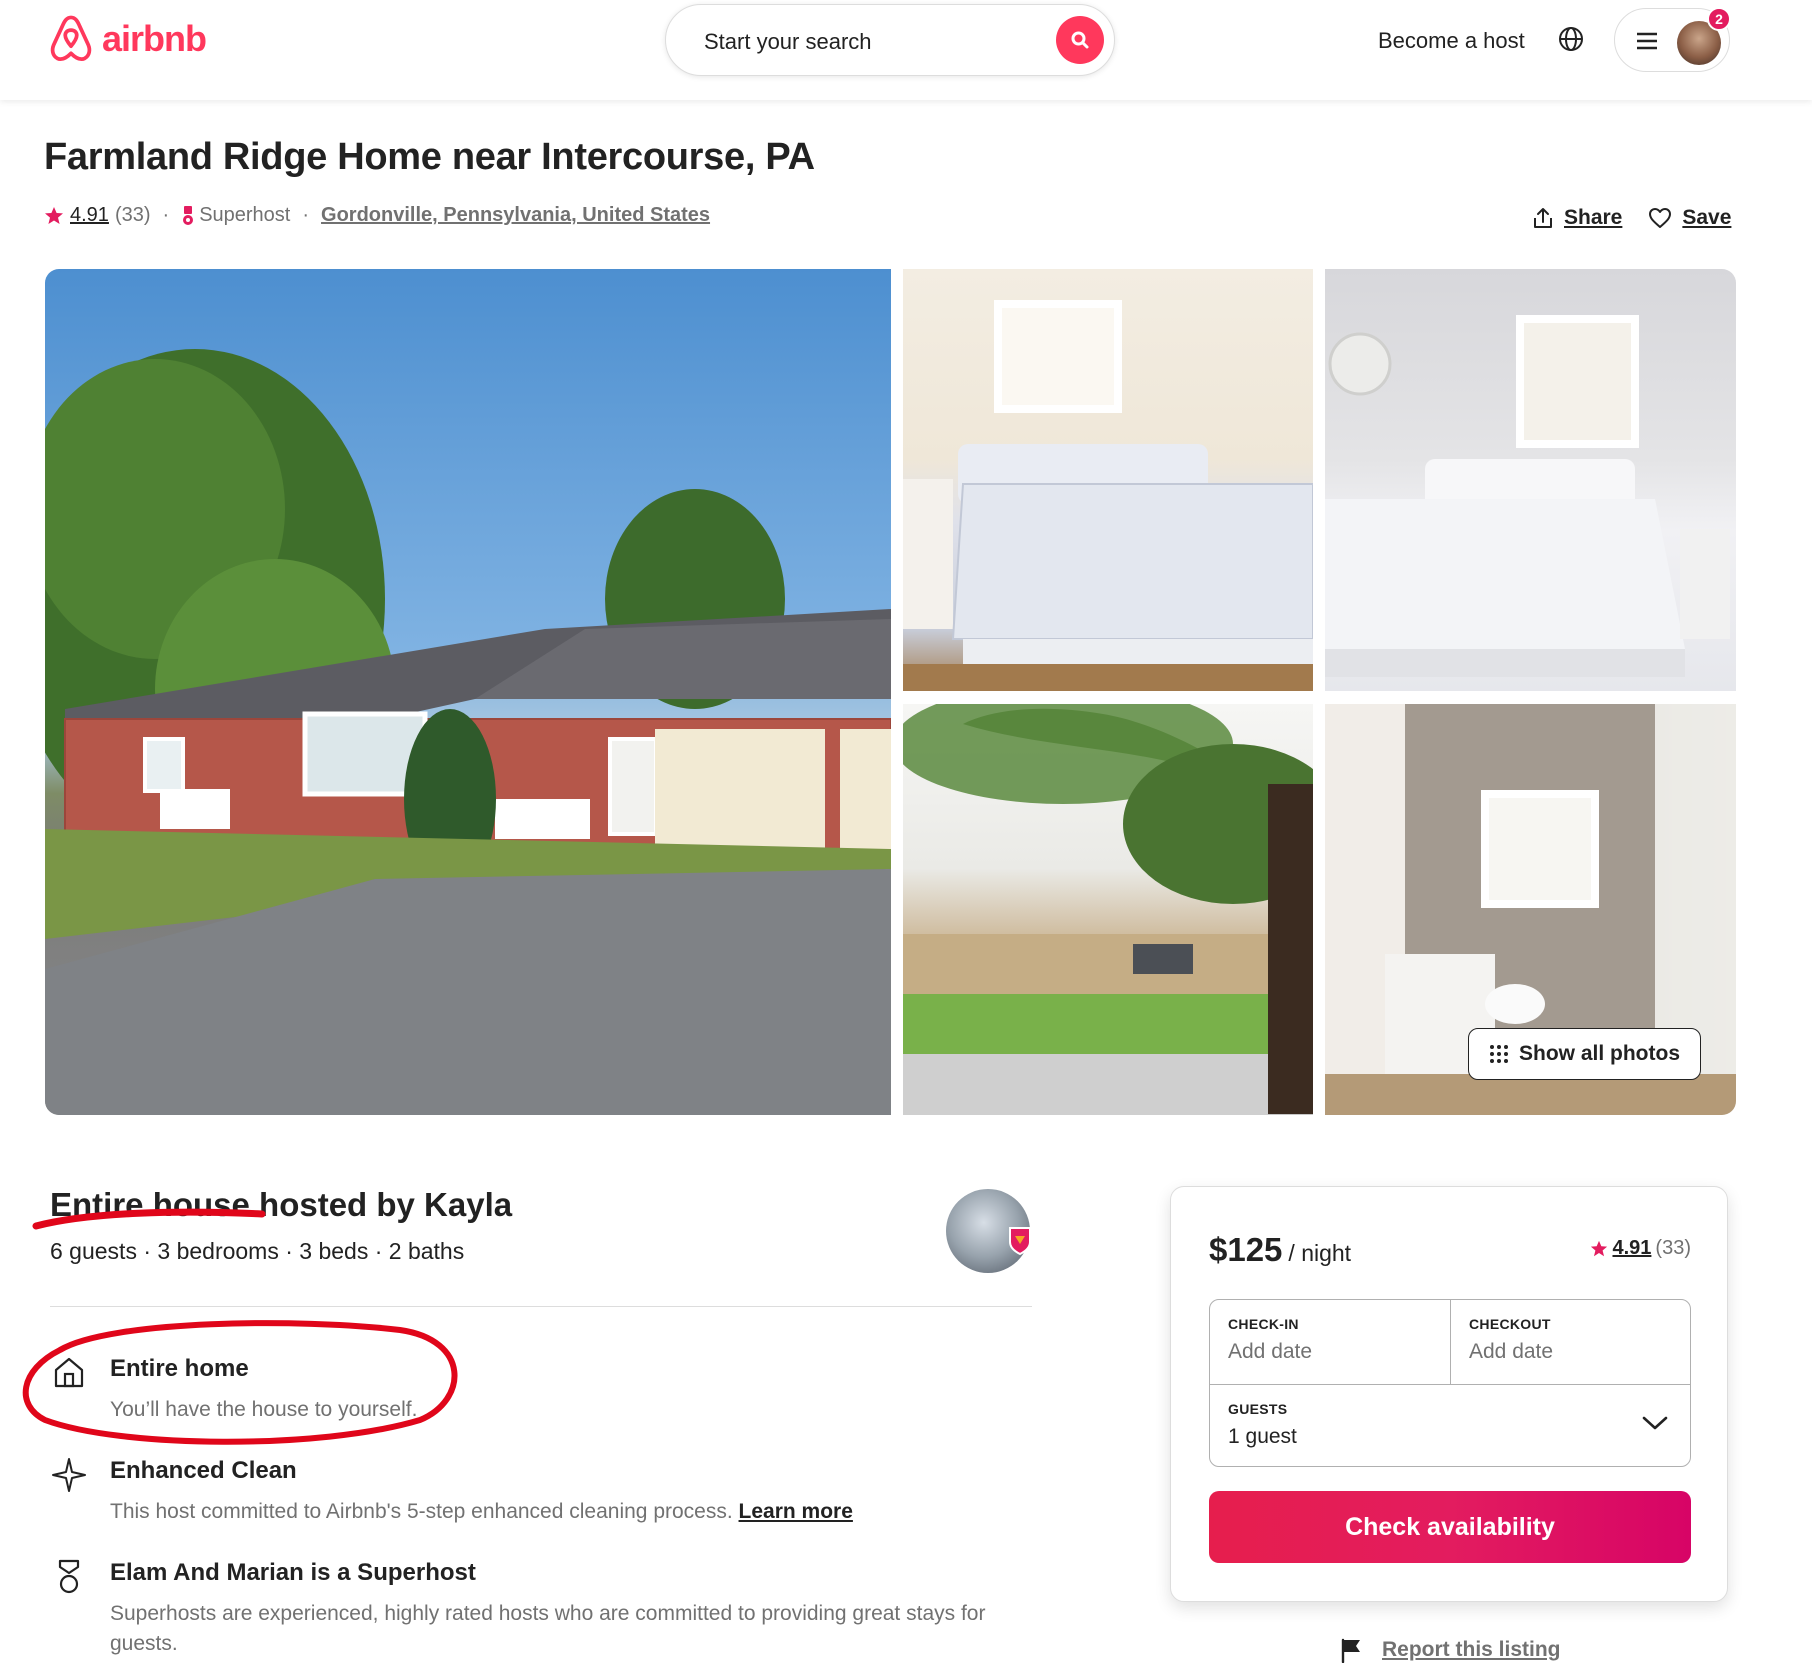 The image size is (1812, 1679). Describe the element at coordinates (788, 41) in the screenshot. I see `search-placeholder: Start your search` at that location.